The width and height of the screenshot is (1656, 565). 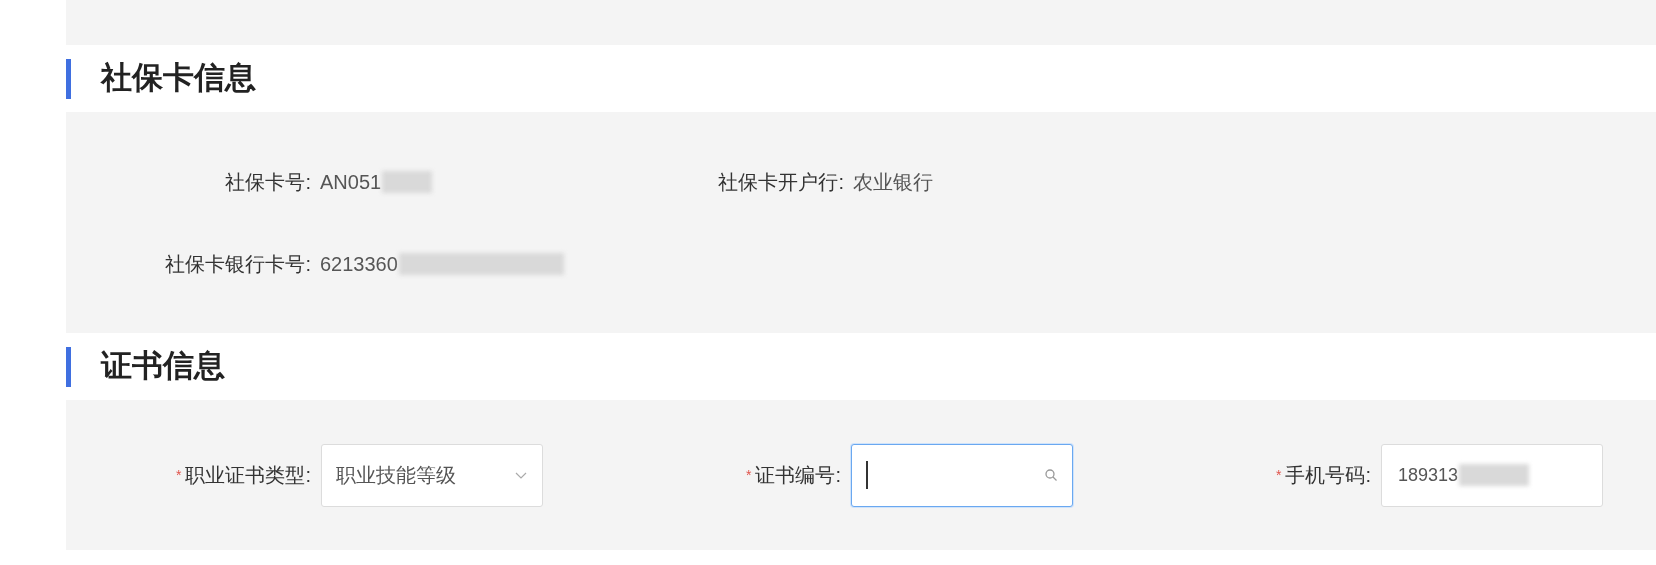 I want to click on field-label: 社保卡号:, so click(x=267, y=182).